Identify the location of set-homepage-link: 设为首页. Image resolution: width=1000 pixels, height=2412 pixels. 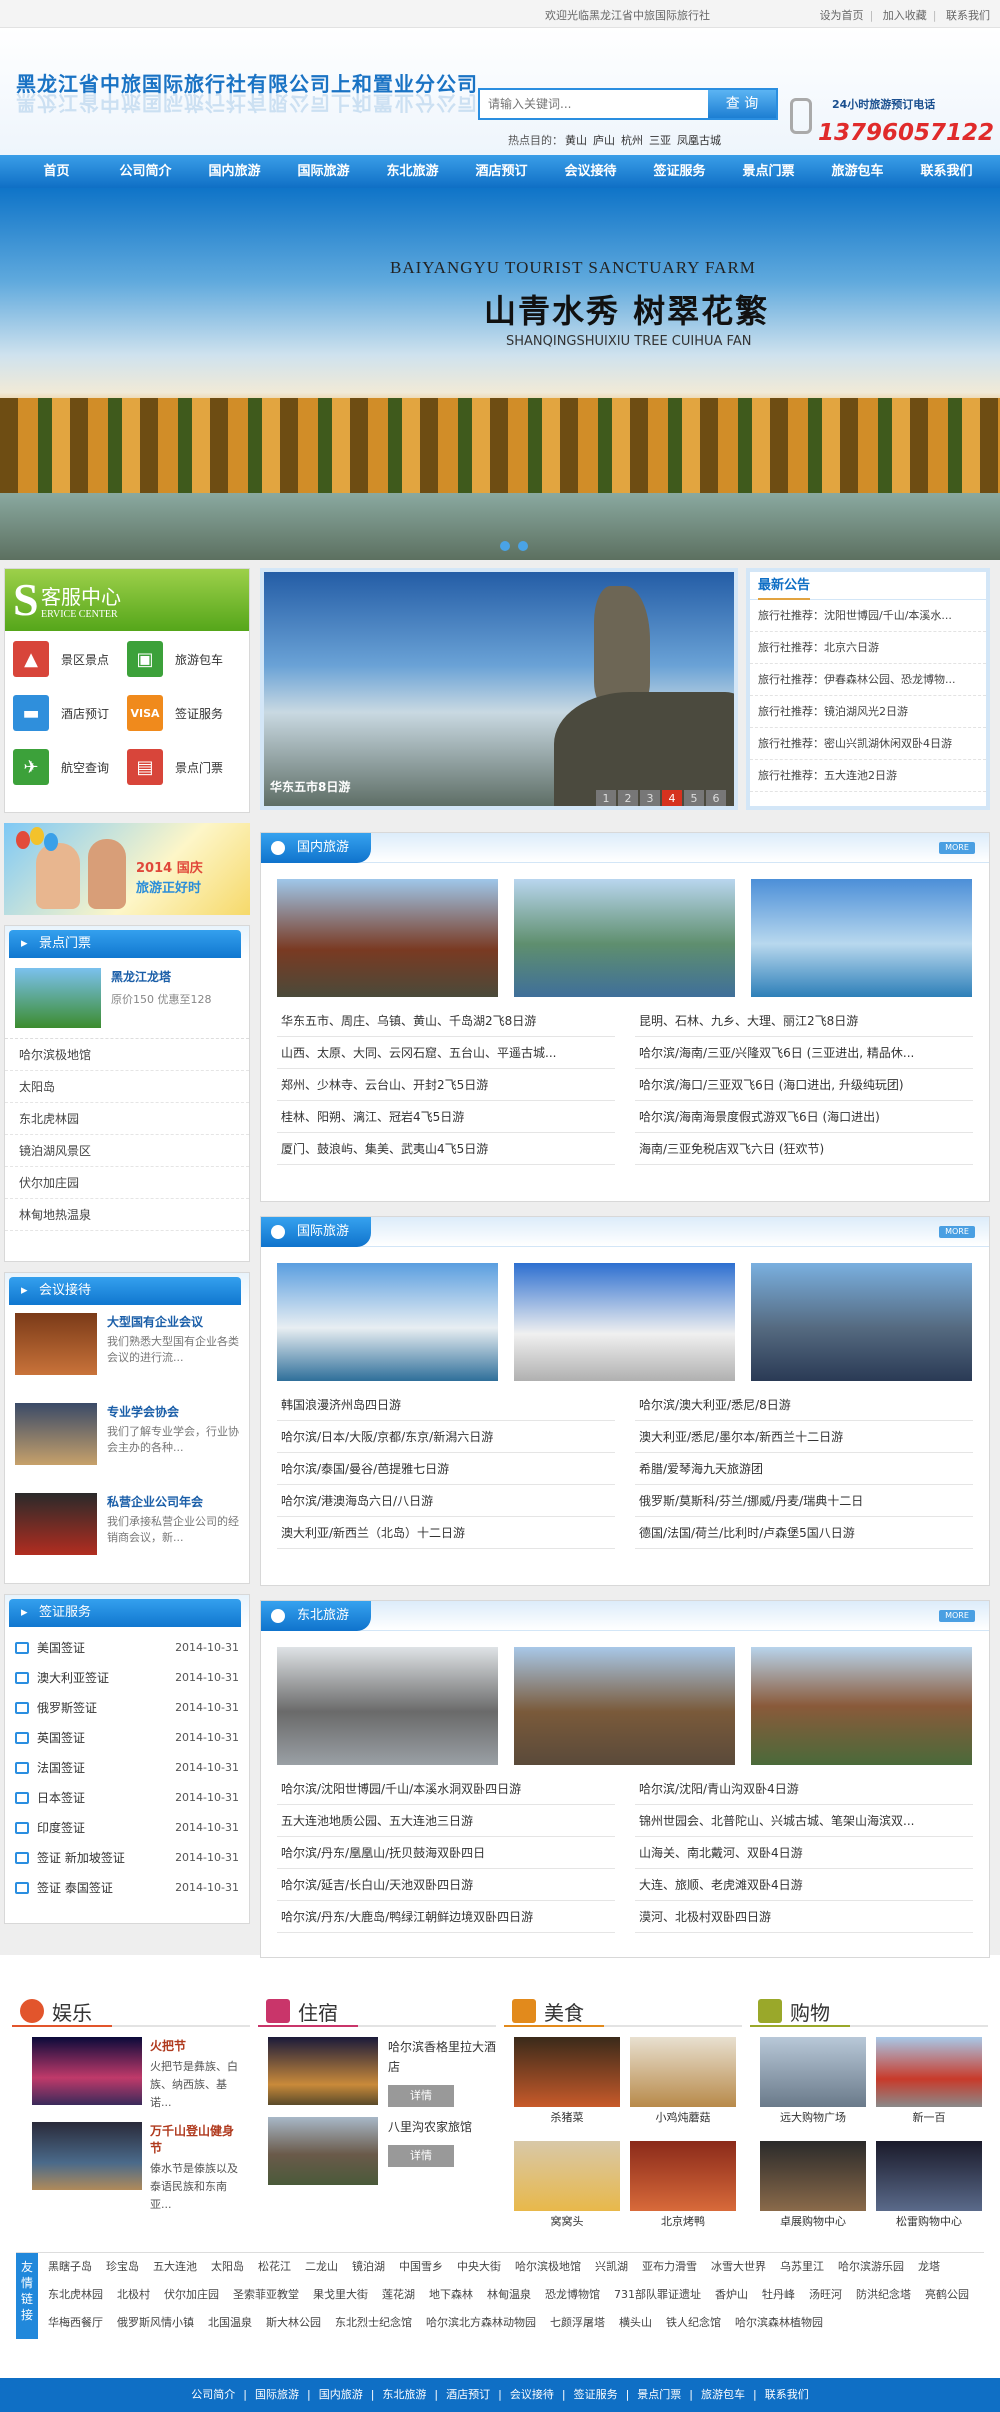
(842, 15).